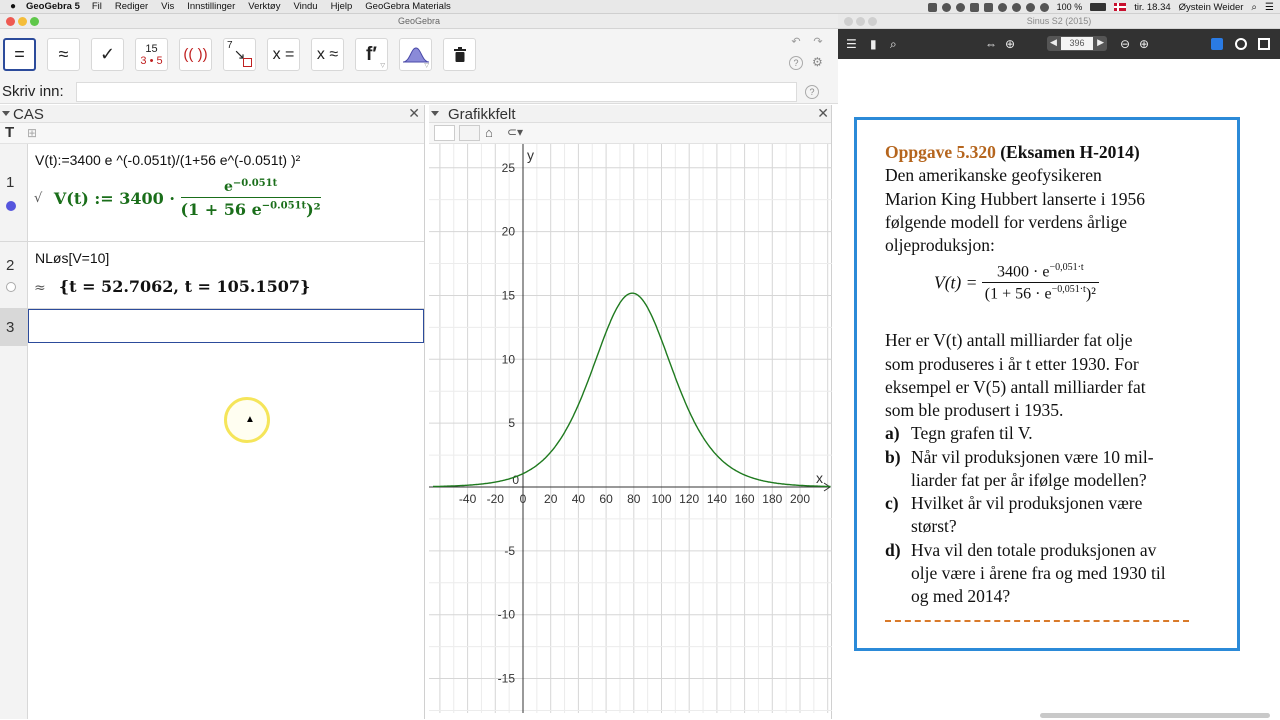  Describe the element at coordinates (991, 44) in the screenshot. I see `fit-width-icon: ⇔` at that location.